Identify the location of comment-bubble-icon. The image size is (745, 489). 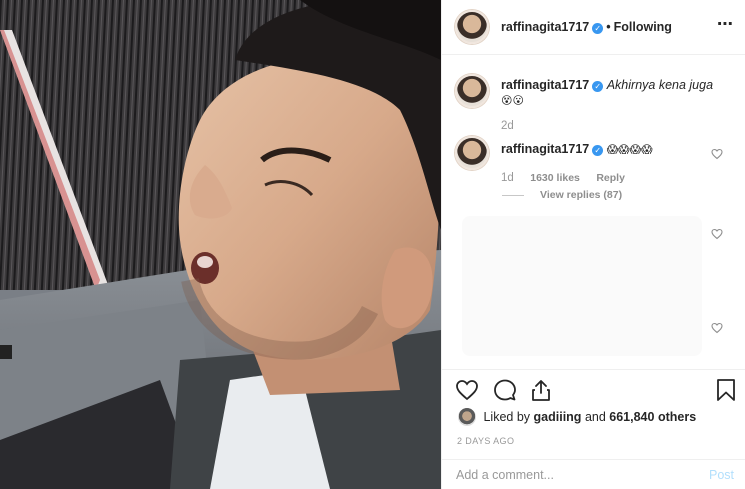
(505, 390).